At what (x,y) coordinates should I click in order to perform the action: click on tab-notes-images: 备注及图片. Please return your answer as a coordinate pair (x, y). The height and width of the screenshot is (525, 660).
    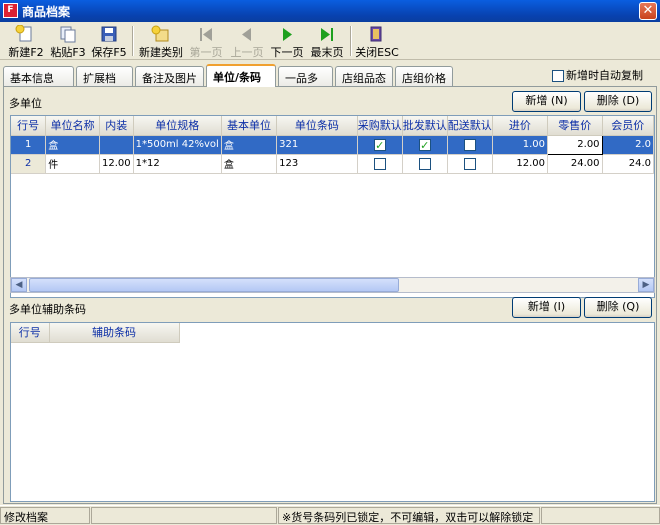
    Looking at the image, I should click on (169, 76).